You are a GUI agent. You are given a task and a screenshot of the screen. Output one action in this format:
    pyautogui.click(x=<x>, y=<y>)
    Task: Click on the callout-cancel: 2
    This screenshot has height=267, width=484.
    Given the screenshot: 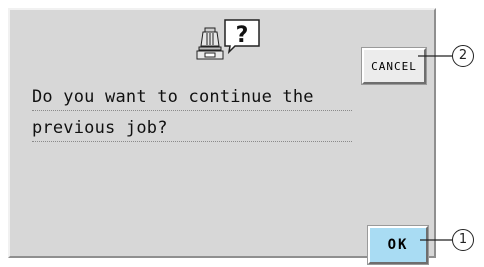 What is the action you would take?
    pyautogui.click(x=463, y=56)
    